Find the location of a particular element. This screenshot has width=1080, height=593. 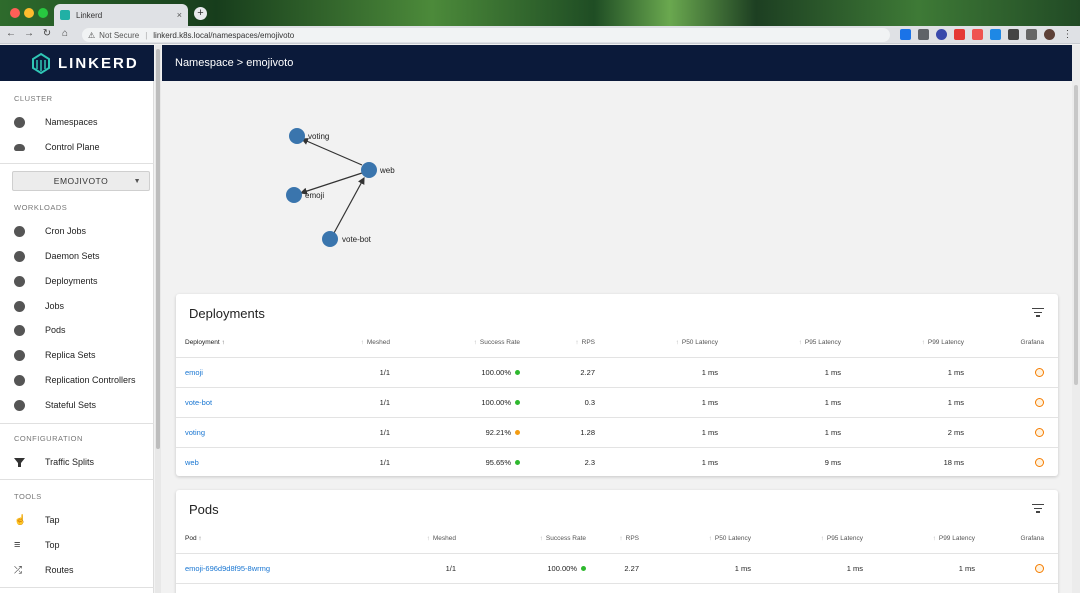

back-icon: ← is located at coordinates (11, 33).